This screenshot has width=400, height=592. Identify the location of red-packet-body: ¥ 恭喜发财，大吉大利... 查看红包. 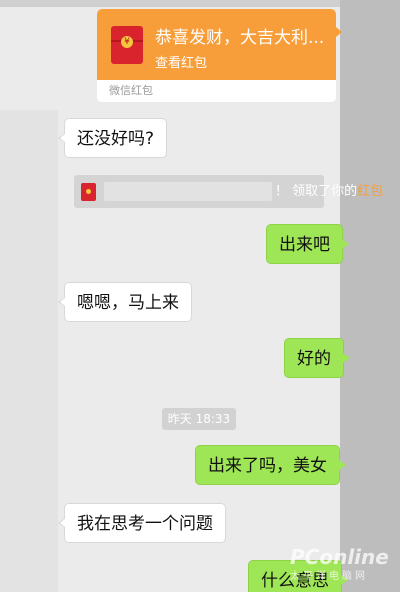
(216, 44).